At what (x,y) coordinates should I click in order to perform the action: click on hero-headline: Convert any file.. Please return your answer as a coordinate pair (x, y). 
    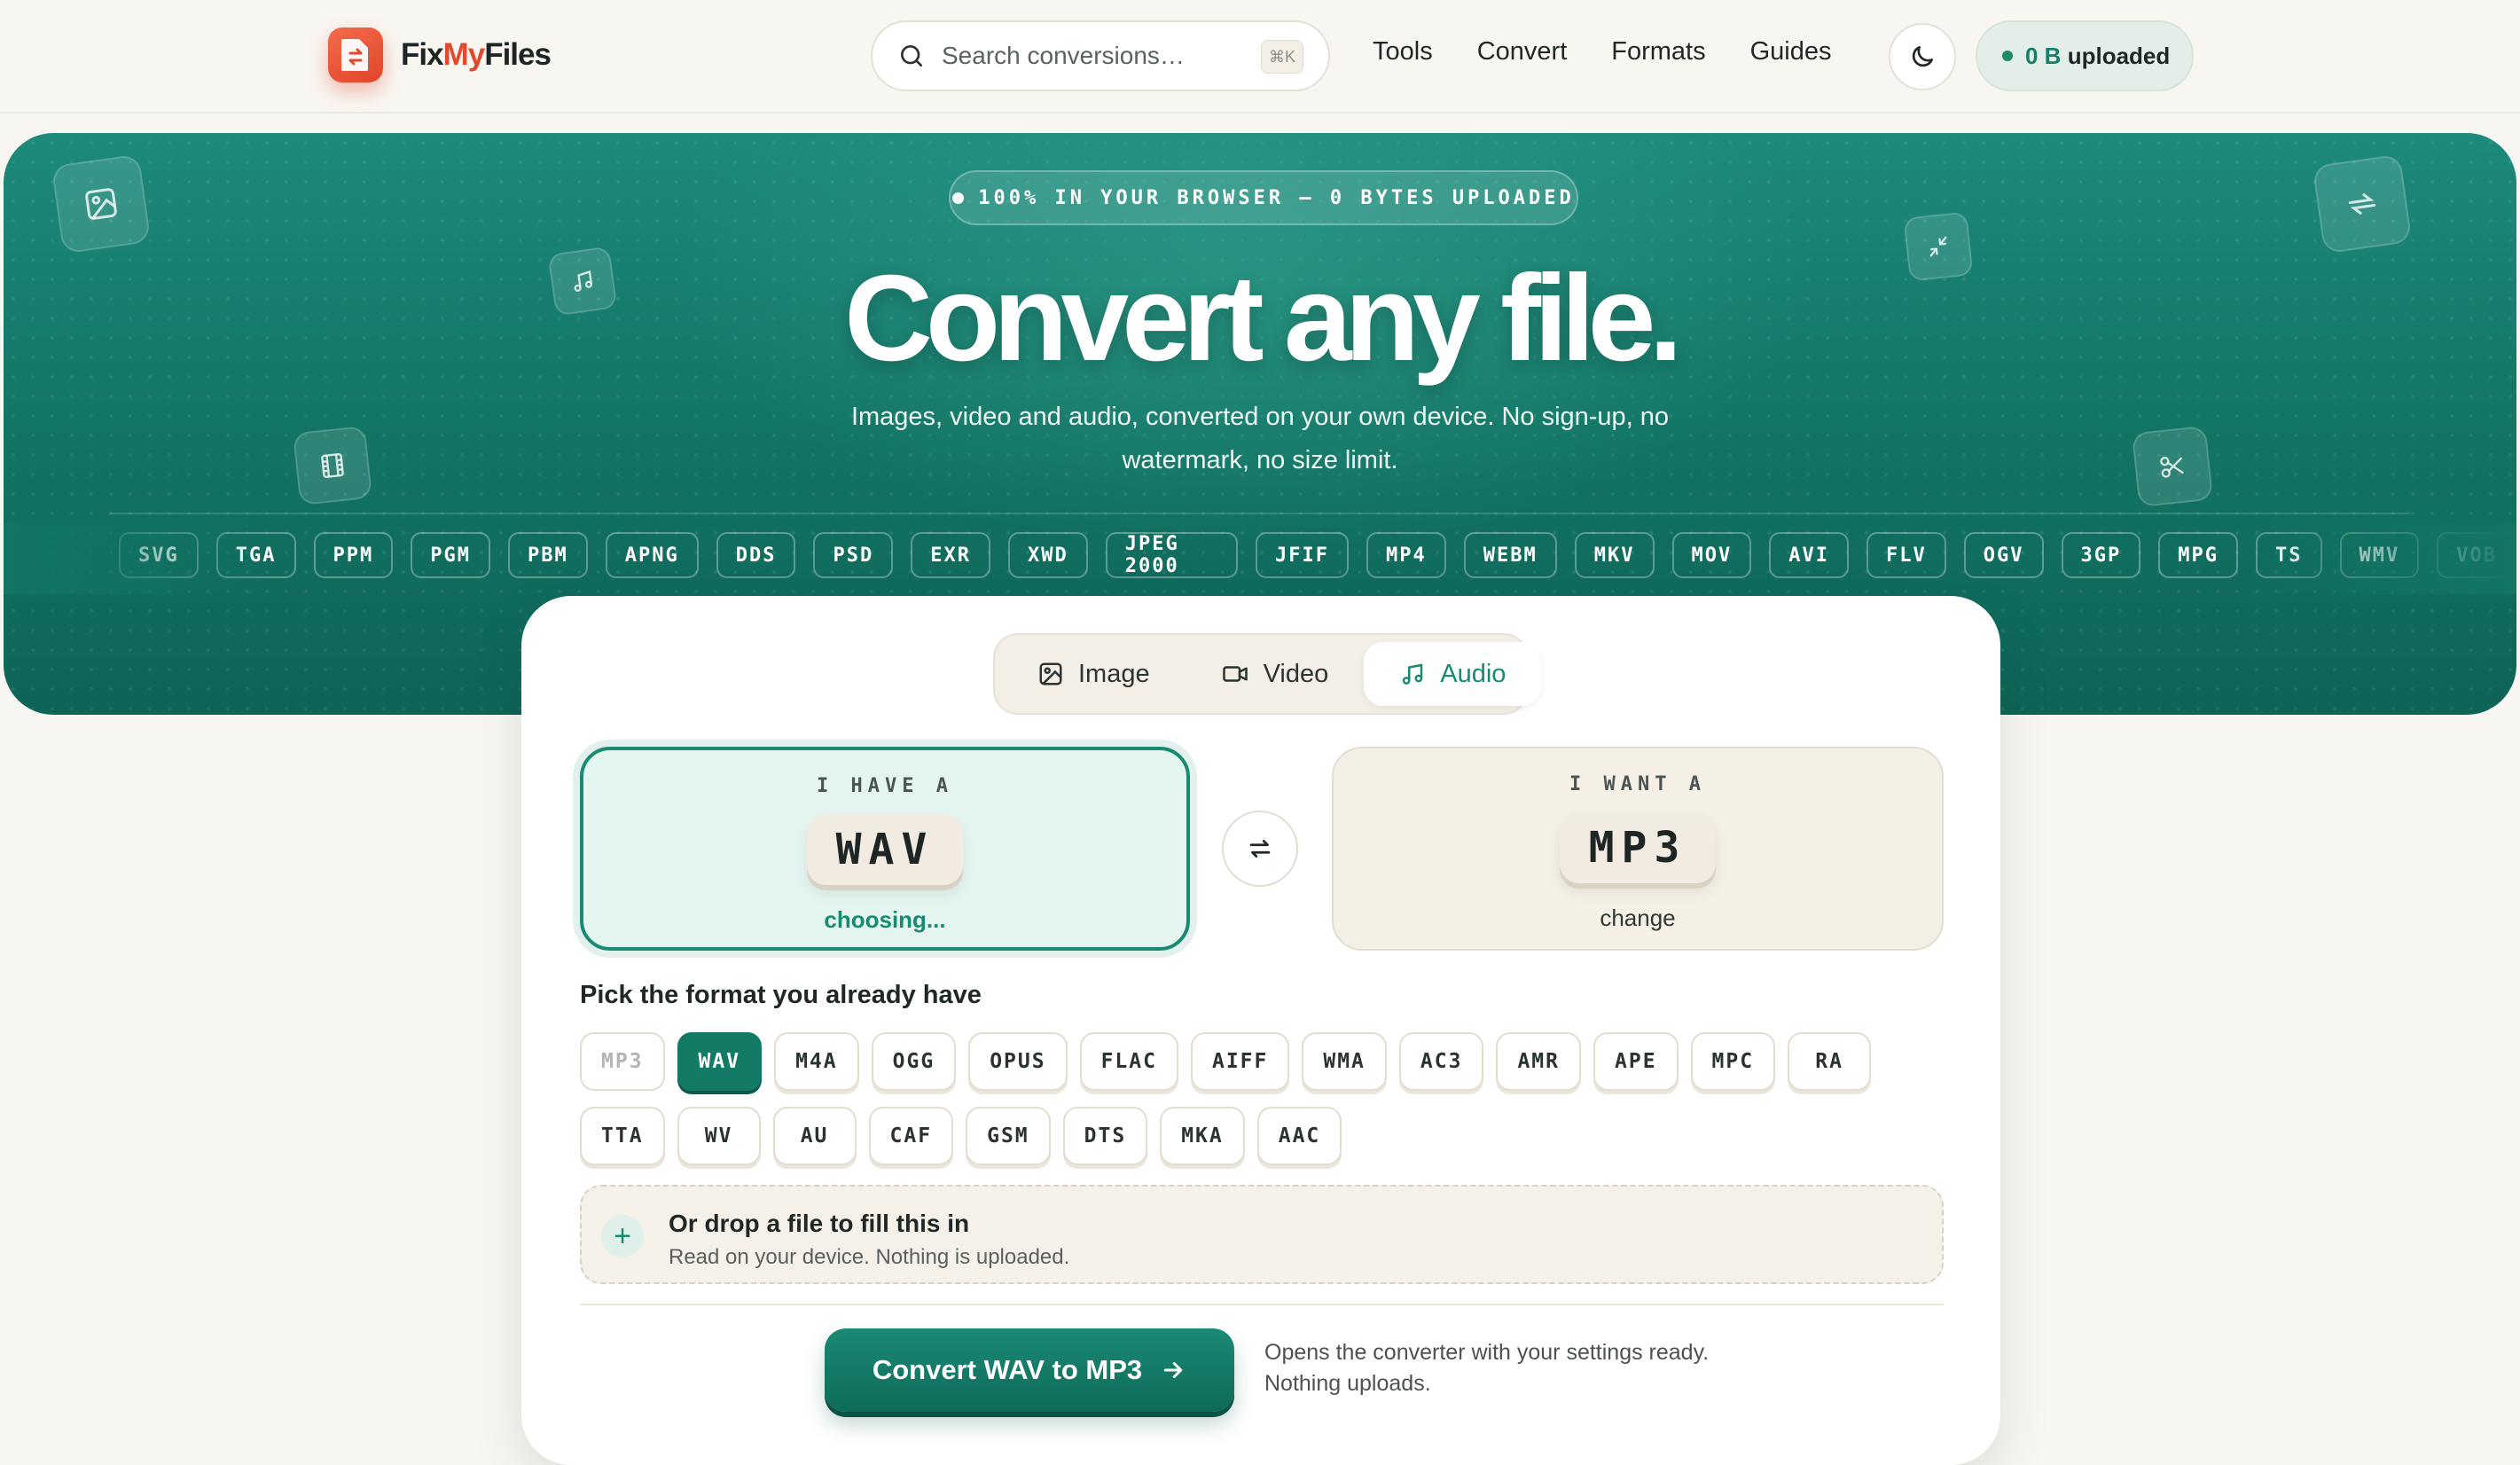
    Looking at the image, I should click on (1264, 318).